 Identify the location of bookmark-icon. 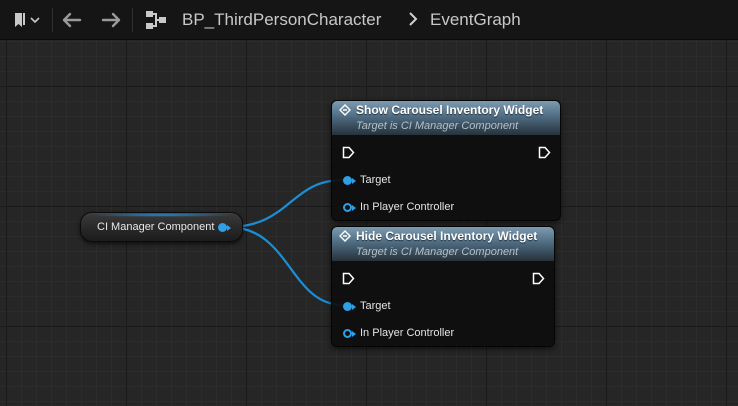
(20, 20).